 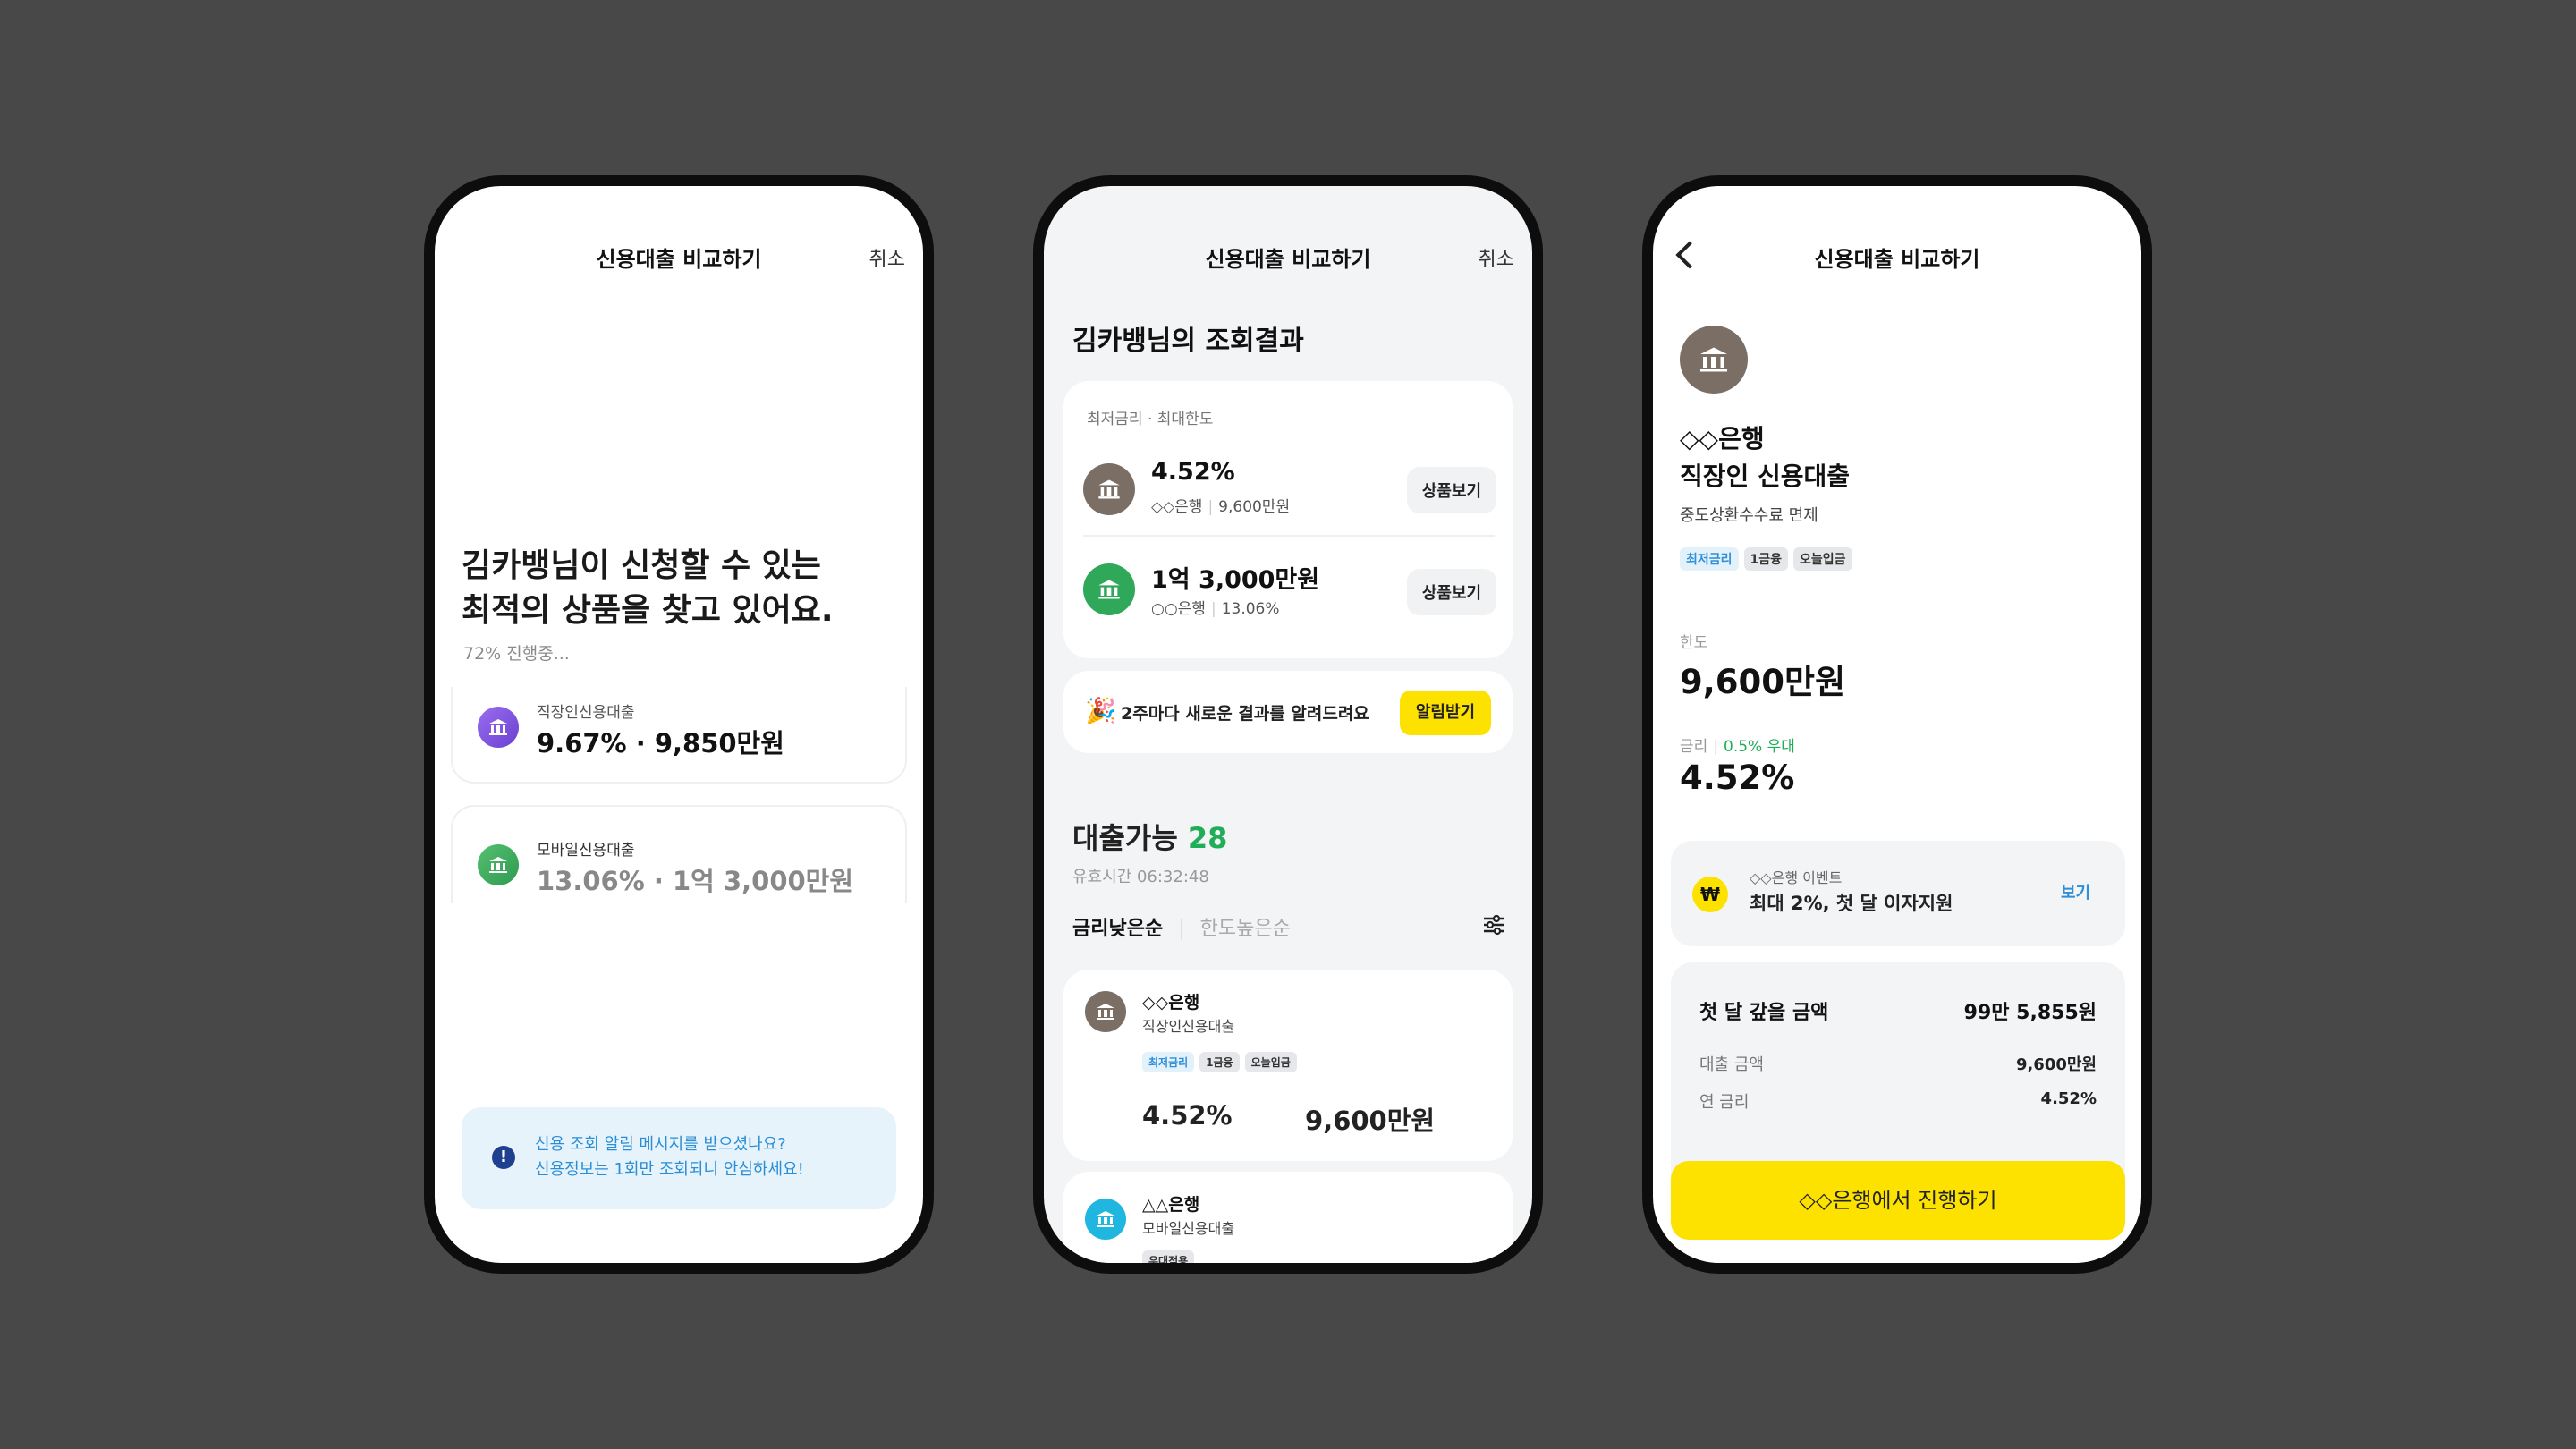 What do you see at coordinates (1796, 877) in the screenshot?
I see `event-label: ◇◇은행 이벤트` at bounding box center [1796, 877].